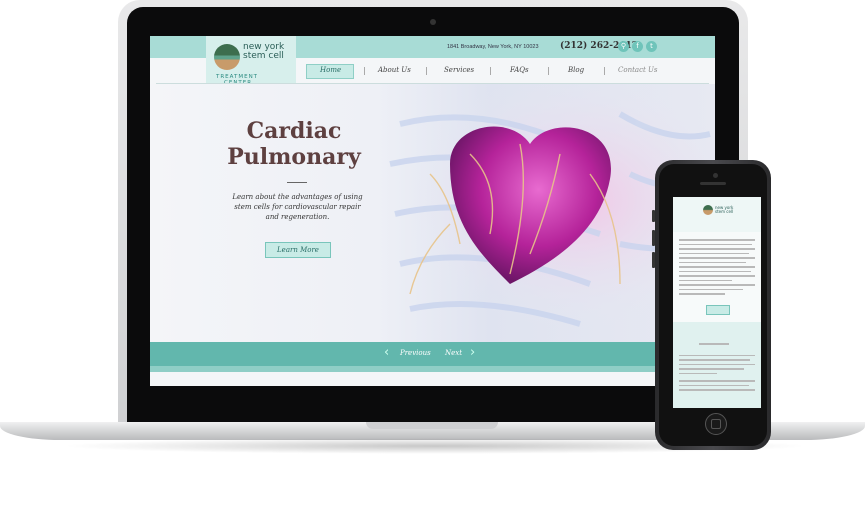 The image size is (865, 510). I want to click on nav-blog: Blog, so click(576, 70).